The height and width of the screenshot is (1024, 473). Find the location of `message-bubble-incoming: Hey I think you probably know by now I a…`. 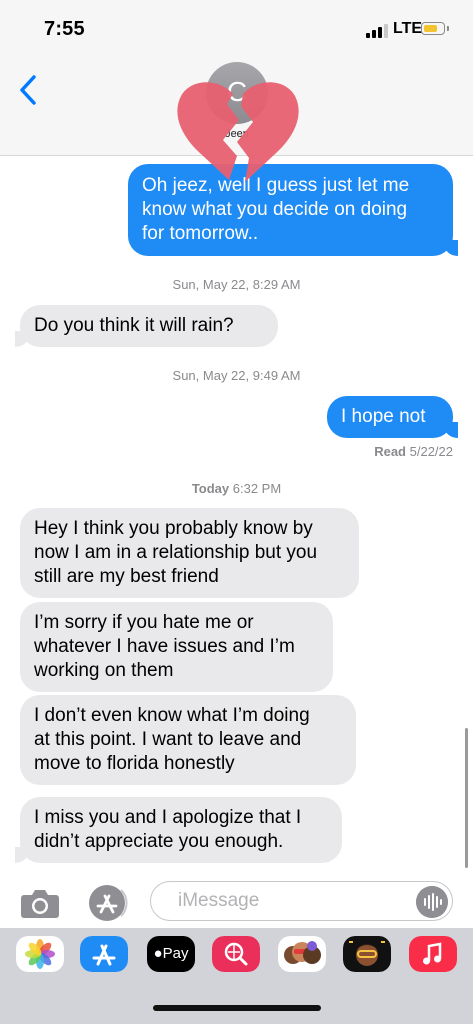

message-bubble-incoming: Hey I think you probably know by now I a… is located at coordinates (189, 553).